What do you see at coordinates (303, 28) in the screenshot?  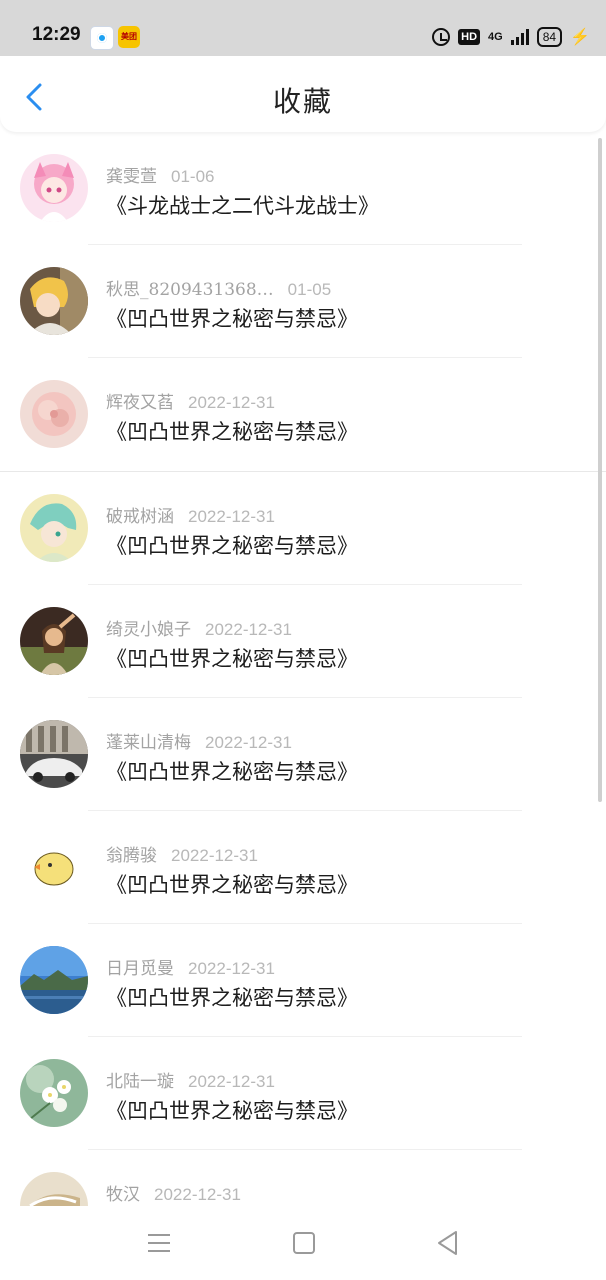 I see `status-bar: 12:29 美团 HD 4G 84 ⚡` at bounding box center [303, 28].